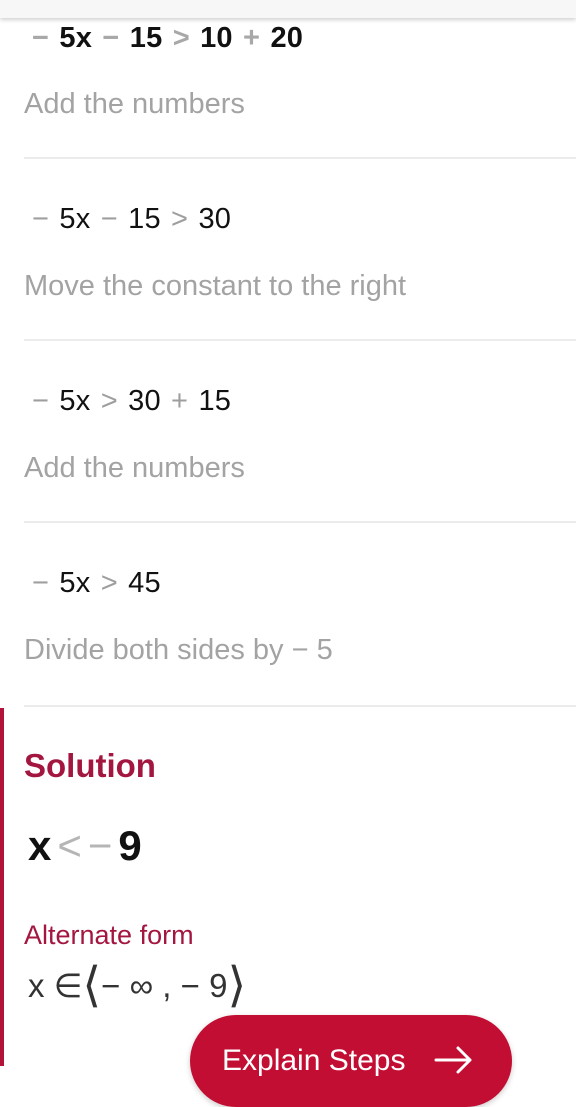 The width and height of the screenshot is (576, 1107). What do you see at coordinates (166, 38) in the screenshot?
I see `step-expression: − 5x − 15 > 10 + 20` at bounding box center [166, 38].